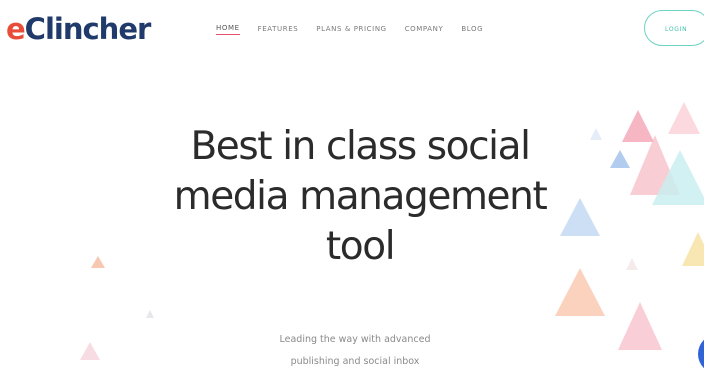 Image resolution: width=704 pixels, height=372 pixels. I want to click on nav-item-company: COMPANY, so click(424, 29).